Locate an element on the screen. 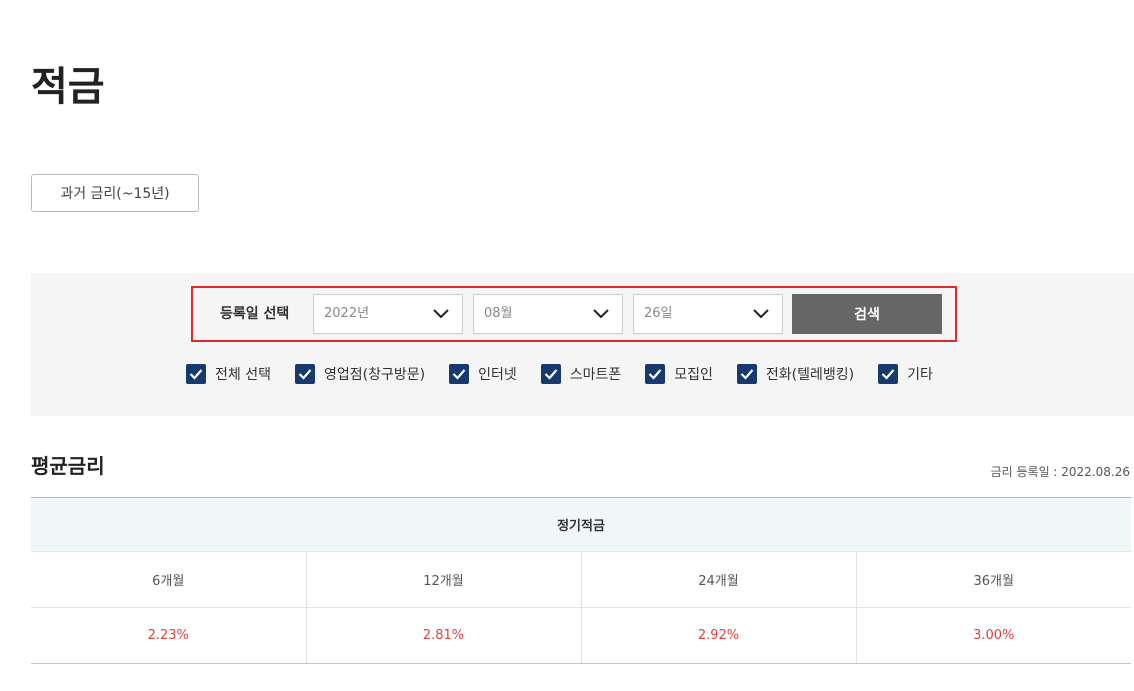 Image resolution: width=1134 pixels, height=691 pixels. product-header: 정기적금 is located at coordinates (581, 524).